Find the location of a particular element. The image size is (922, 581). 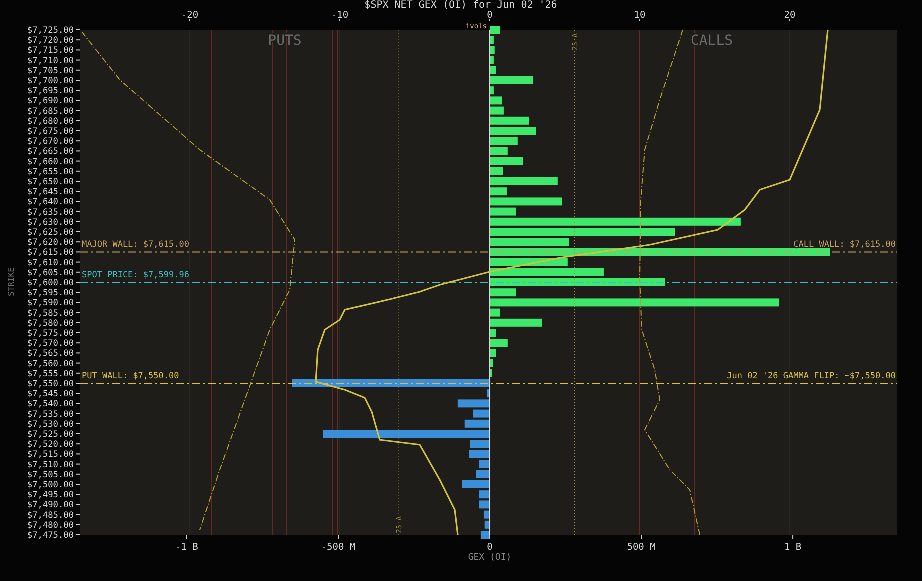

strike-tick-label: $7,515.00 is located at coordinates (53, 455).